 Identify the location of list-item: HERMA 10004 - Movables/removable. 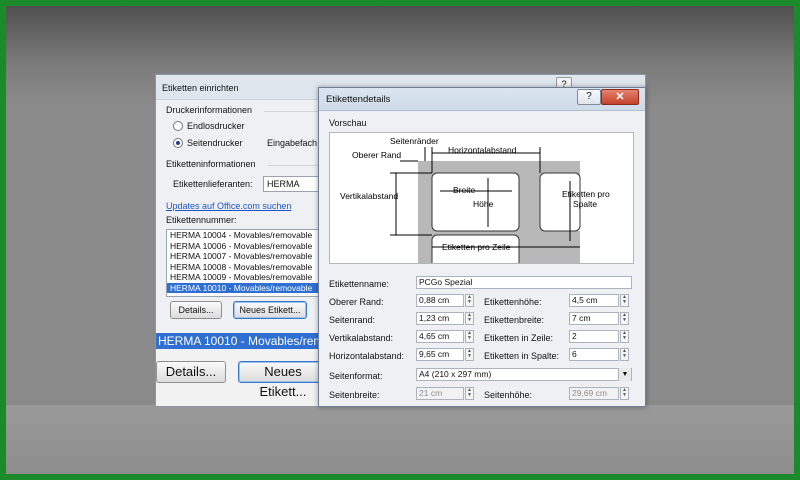
(246, 235).